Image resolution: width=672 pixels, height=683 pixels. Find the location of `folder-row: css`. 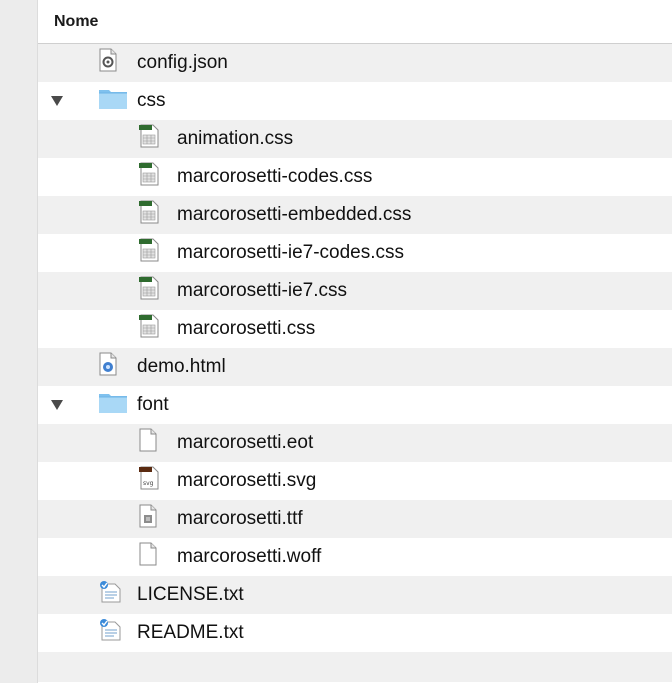

folder-row: css is located at coordinates (355, 101).